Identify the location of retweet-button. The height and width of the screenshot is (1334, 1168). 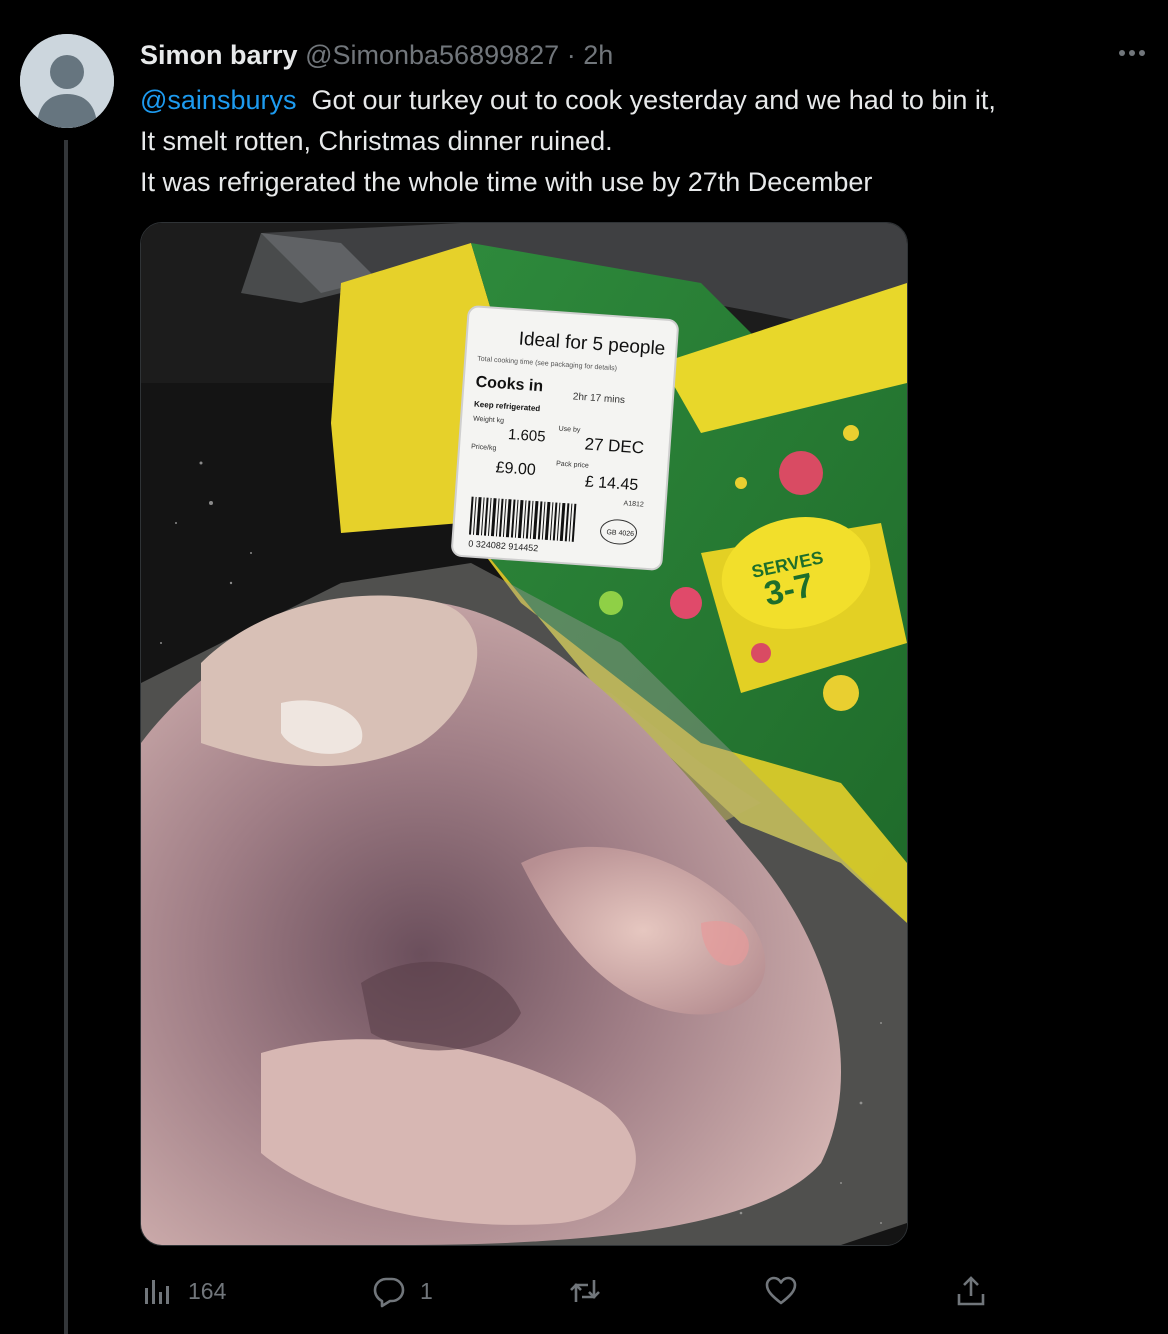
(585, 1291).